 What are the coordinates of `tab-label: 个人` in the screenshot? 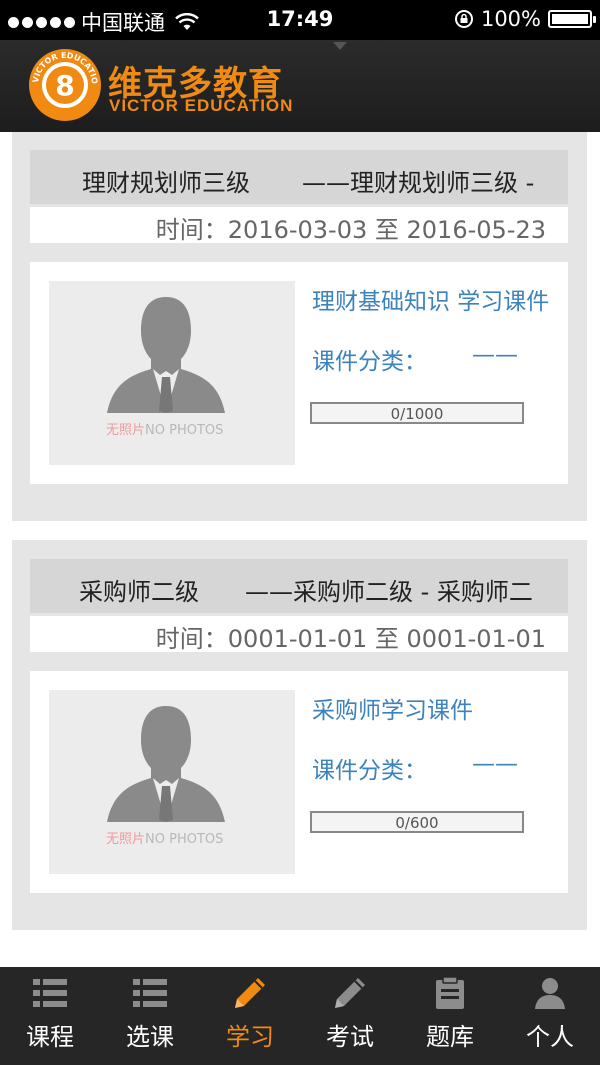 It's located at (550, 1037).